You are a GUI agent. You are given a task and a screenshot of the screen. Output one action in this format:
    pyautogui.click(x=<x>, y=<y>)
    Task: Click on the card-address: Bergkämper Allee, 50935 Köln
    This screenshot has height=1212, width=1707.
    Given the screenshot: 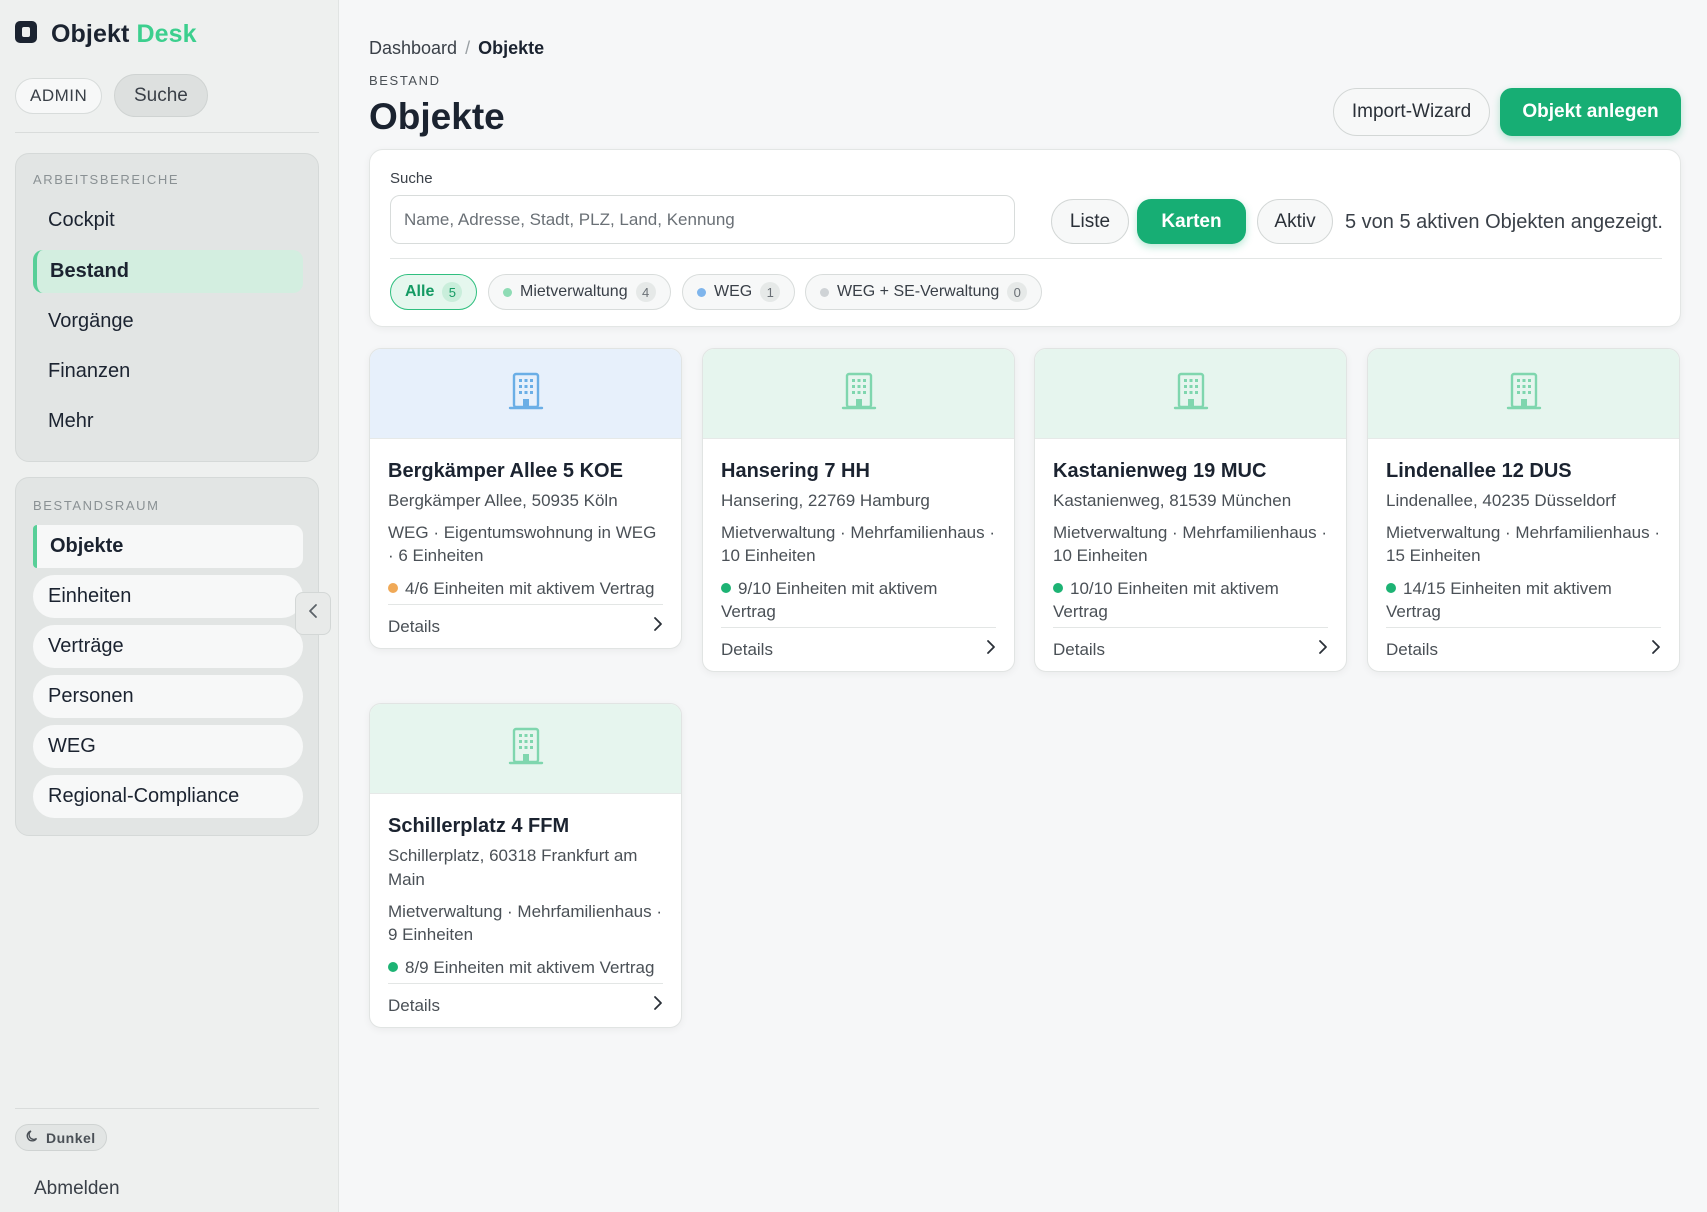 What is the action you would take?
    pyautogui.click(x=503, y=500)
    